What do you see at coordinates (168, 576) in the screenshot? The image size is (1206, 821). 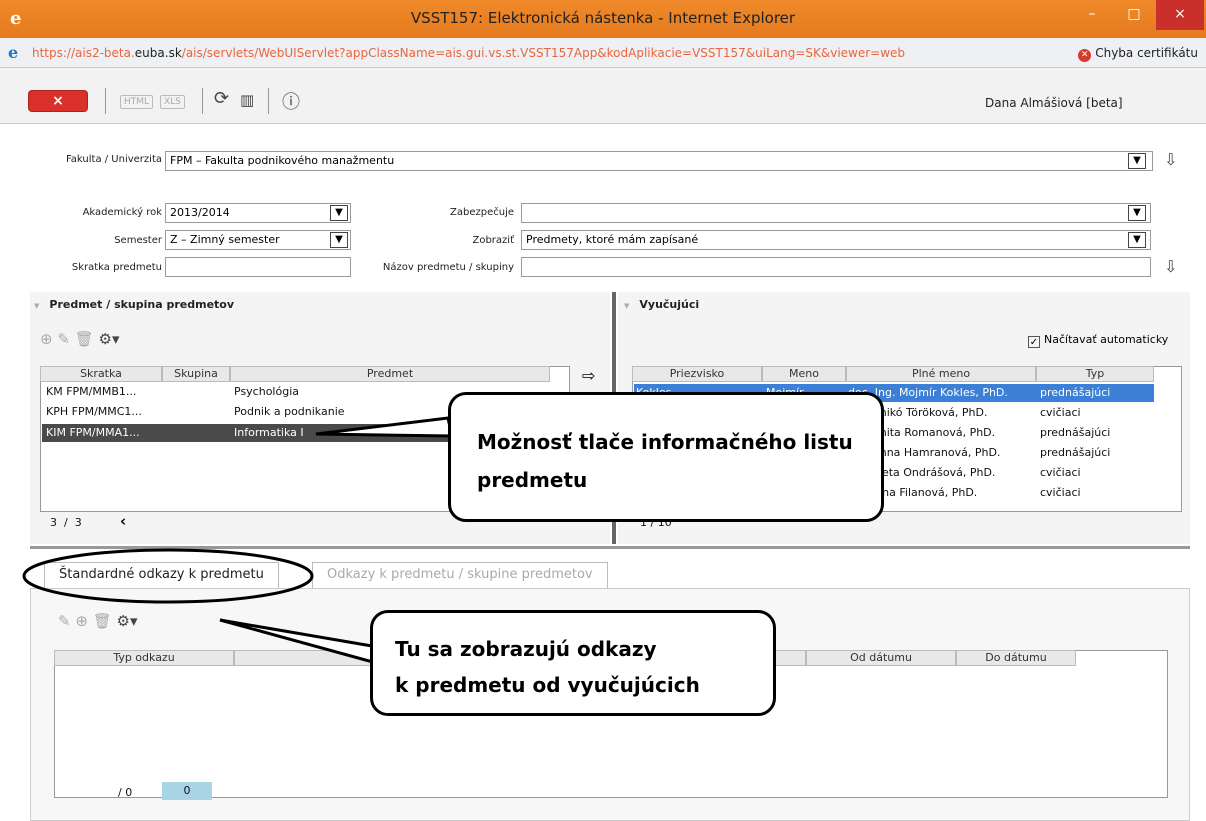 I see `highlight-ellipse` at bounding box center [168, 576].